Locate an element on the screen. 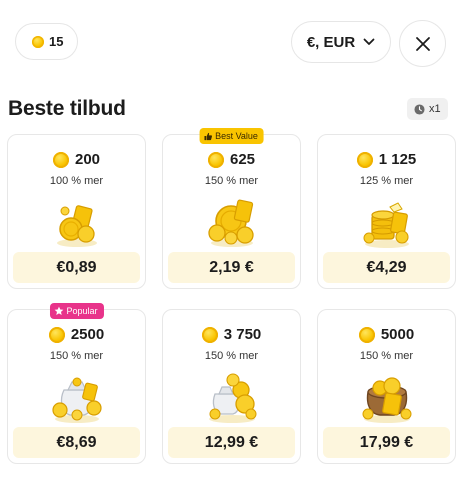  close-button is located at coordinates (422, 43).